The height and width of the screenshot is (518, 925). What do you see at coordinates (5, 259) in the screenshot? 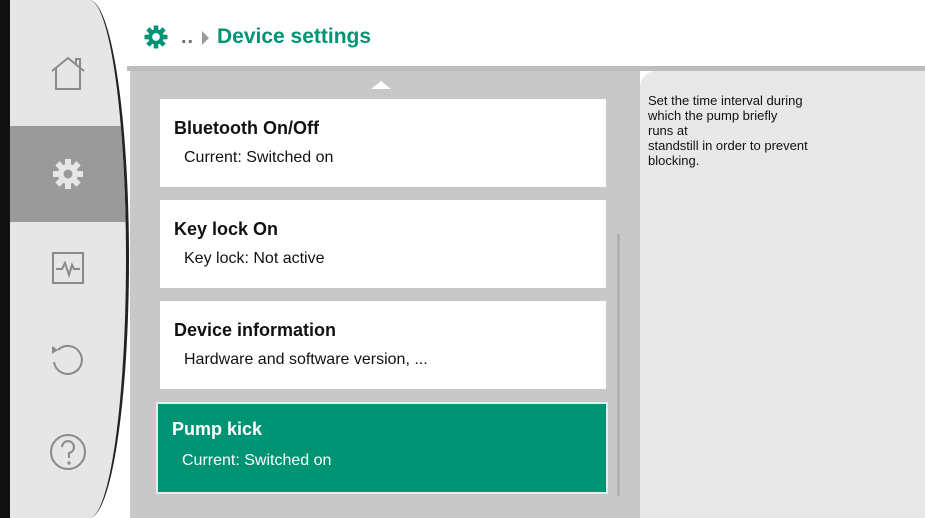
I see `screen-bezel` at bounding box center [5, 259].